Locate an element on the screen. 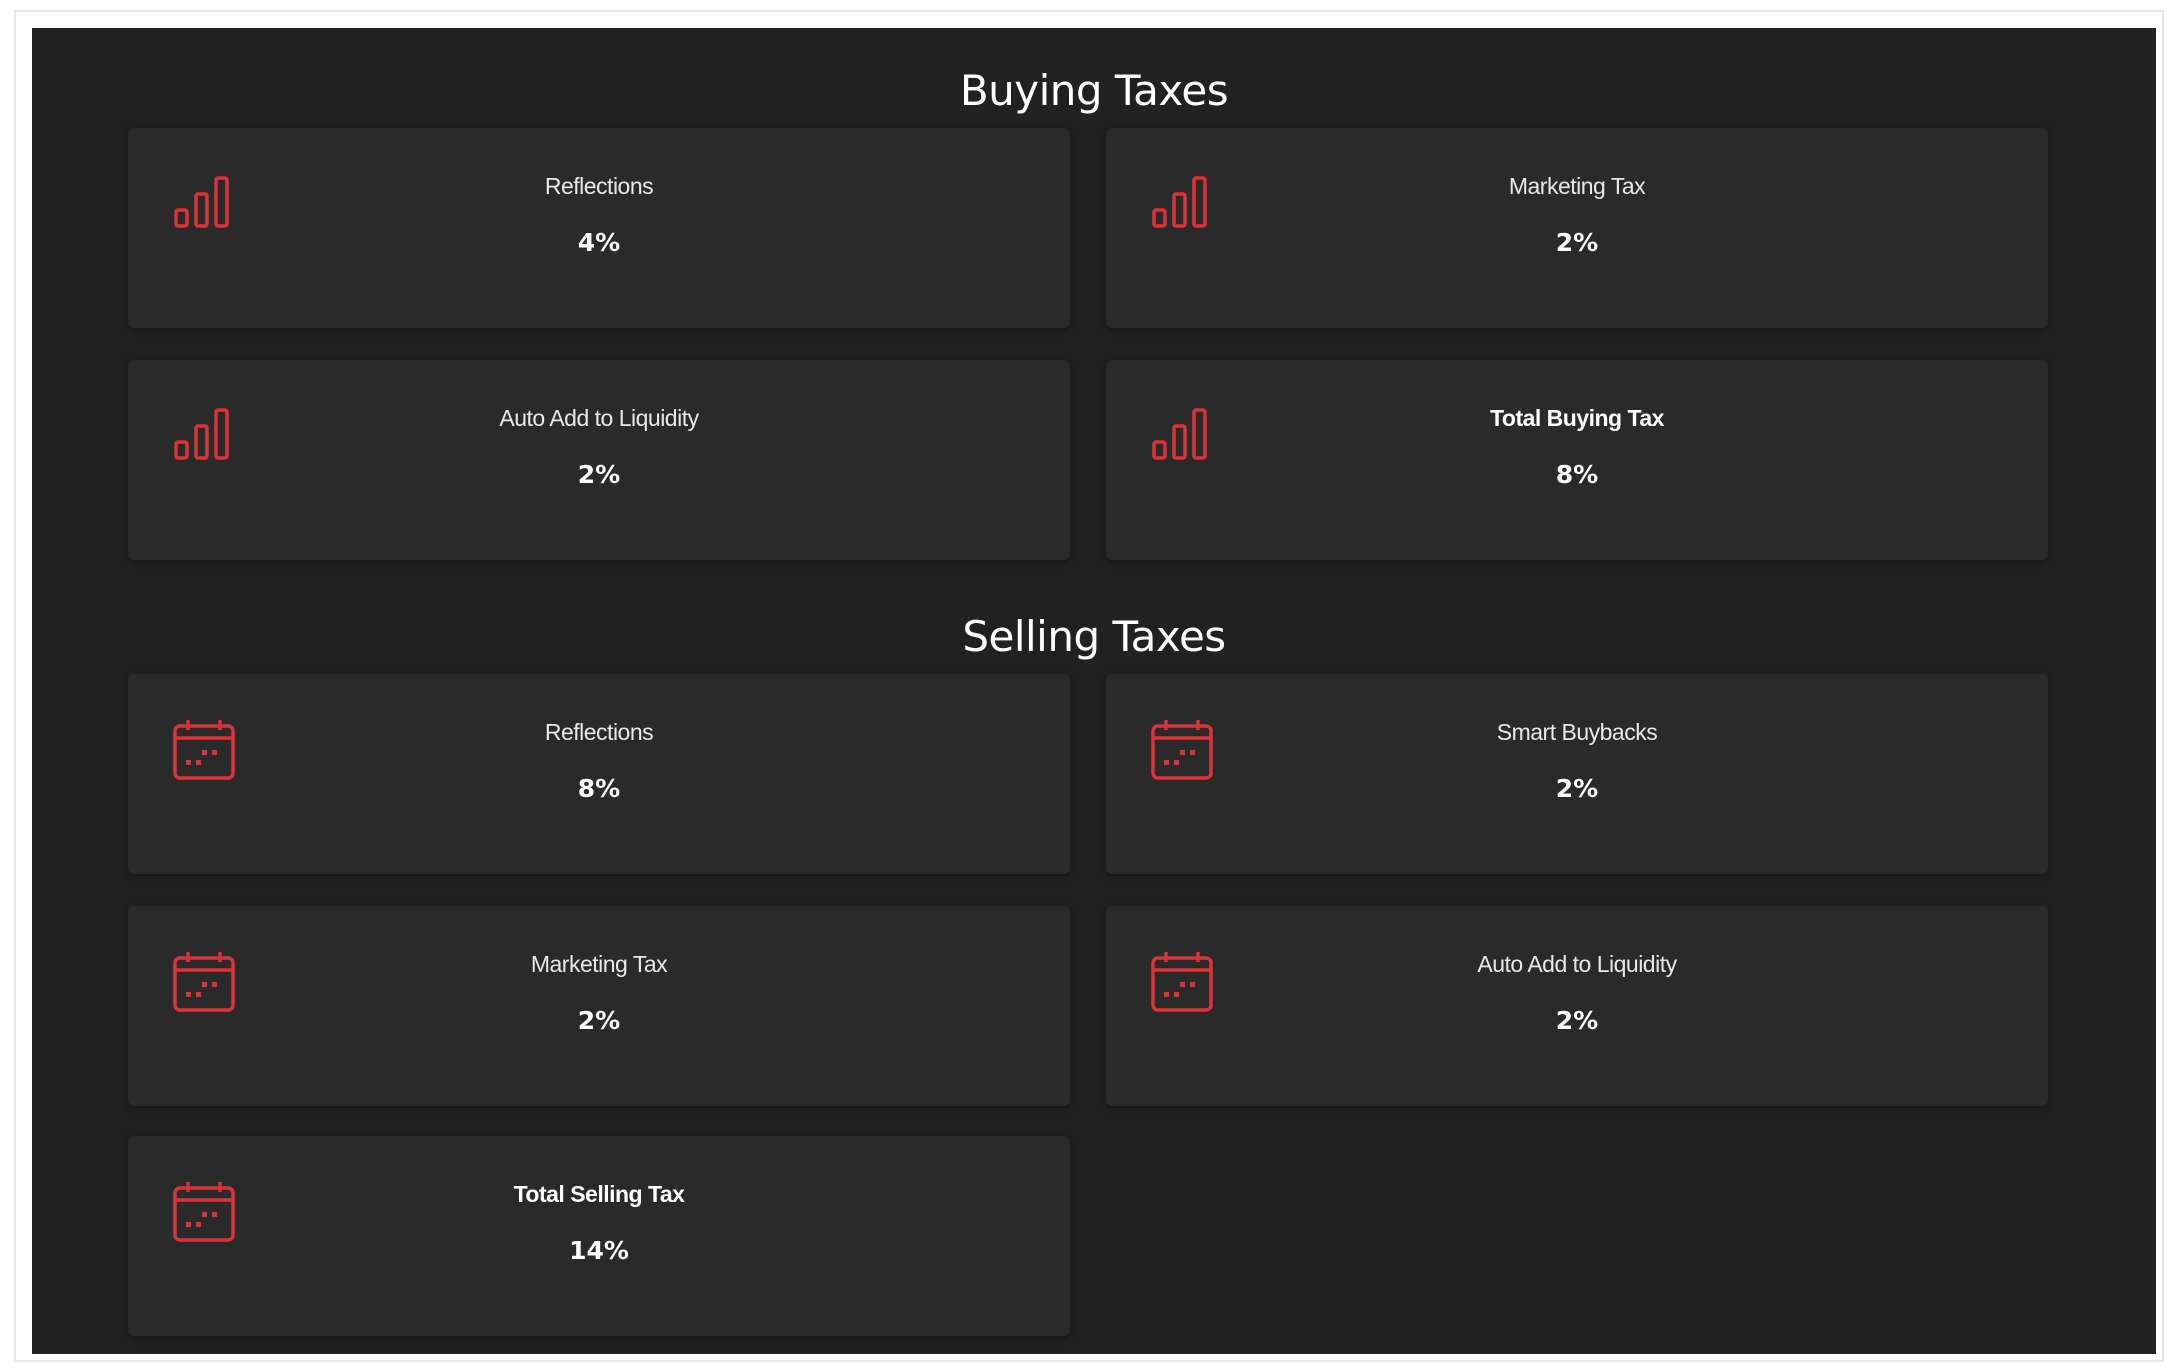  buying-auto-liquidity-card: Auto Add to Liquidity 2% is located at coordinates (599, 460).